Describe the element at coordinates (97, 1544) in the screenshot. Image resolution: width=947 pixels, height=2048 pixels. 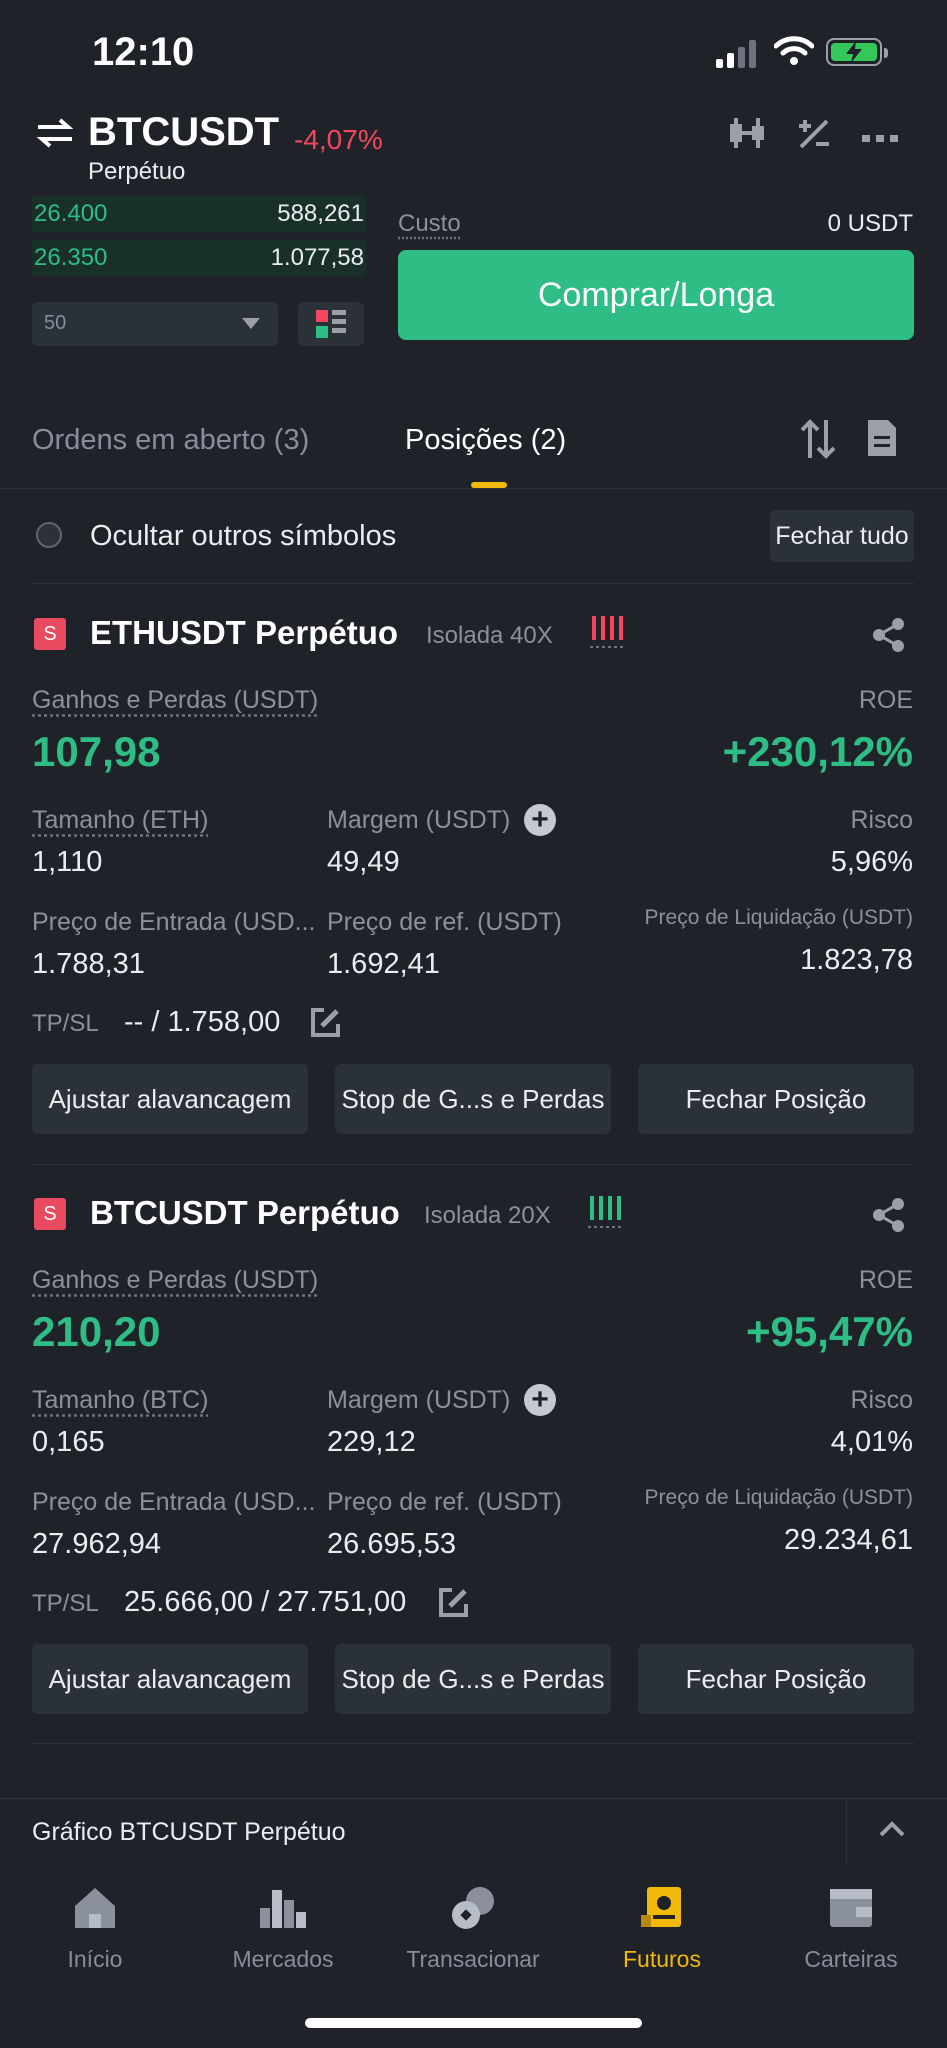
I see `entry-price-value: 27.962,94` at that location.